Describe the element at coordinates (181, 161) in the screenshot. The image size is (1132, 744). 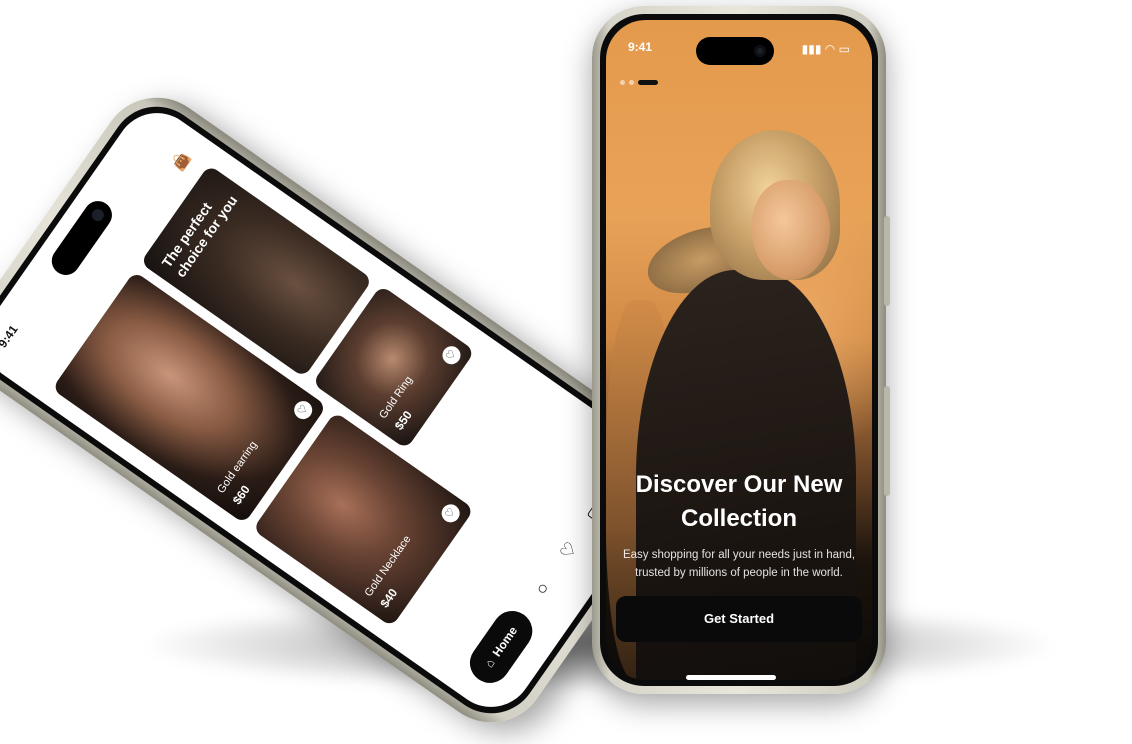
I see `bag-icon: 👜` at that location.